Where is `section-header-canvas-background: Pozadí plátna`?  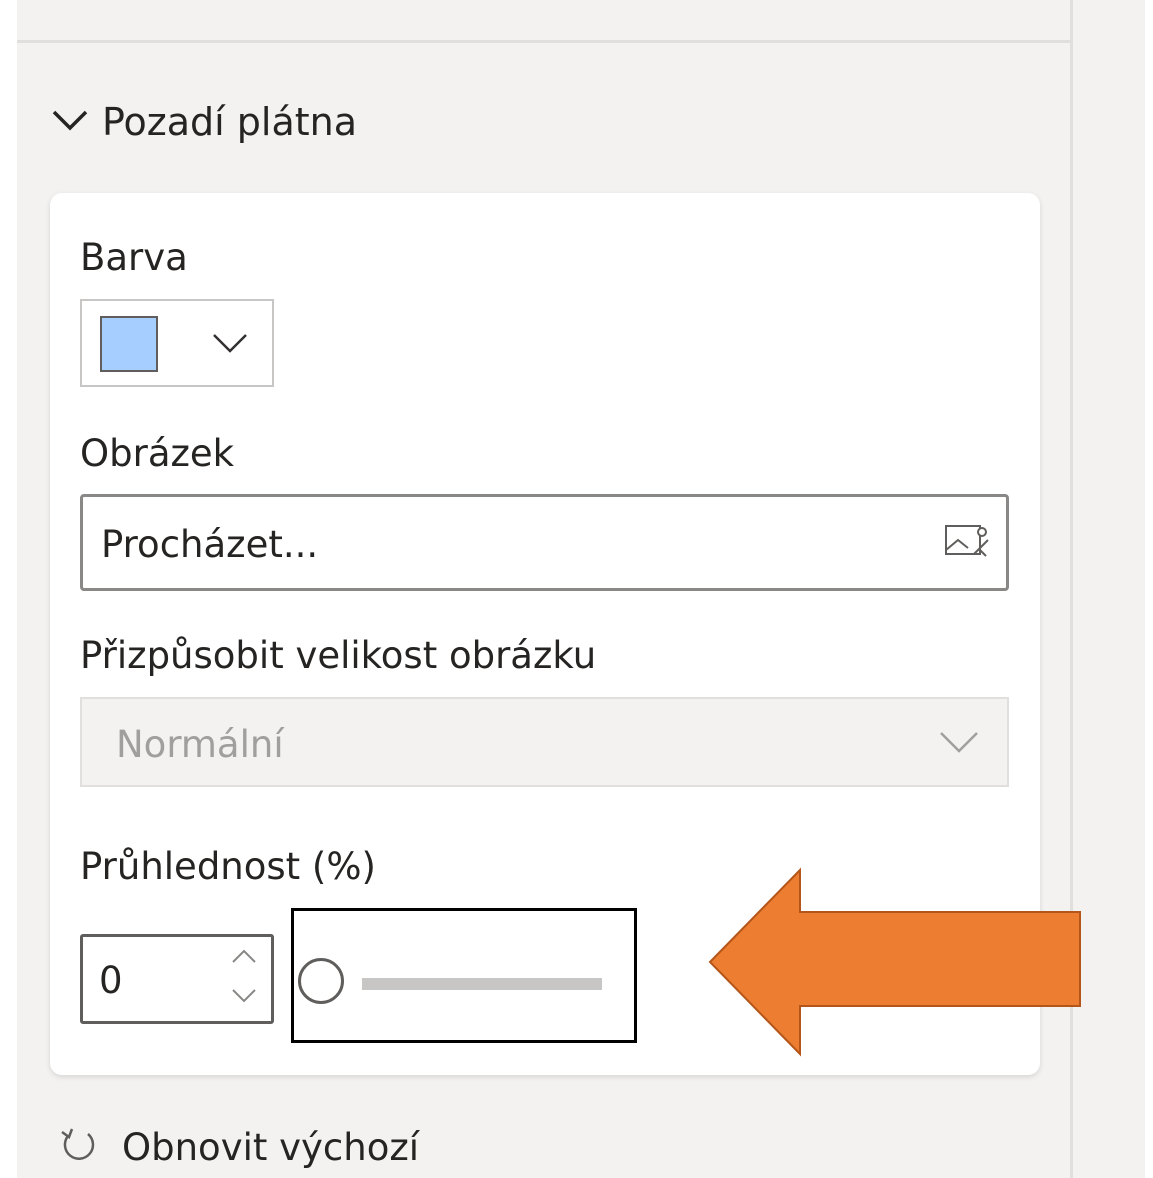
section-header-canvas-background: Pozadí plátna is located at coordinates (203, 122).